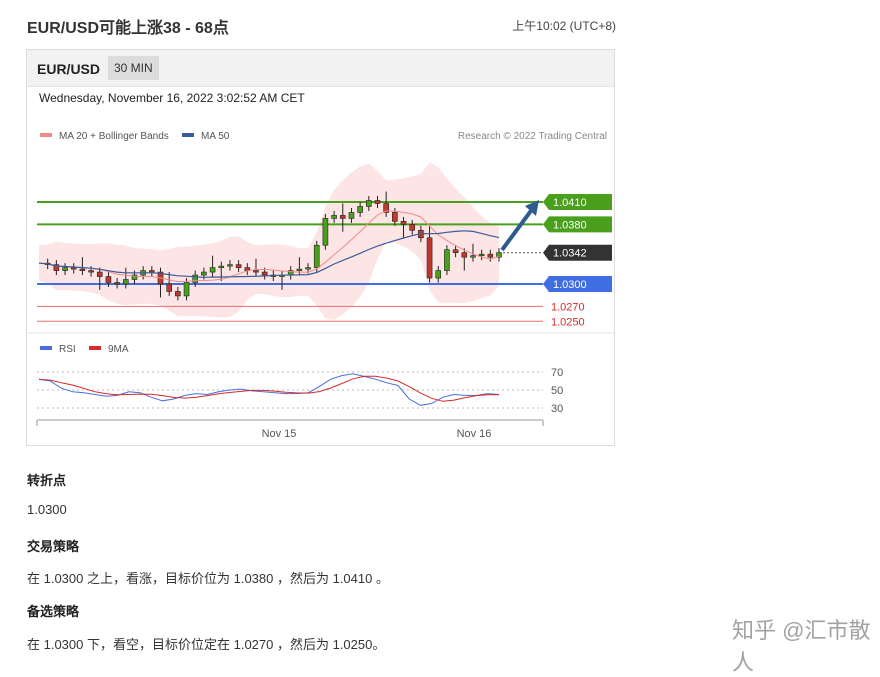 This screenshot has height=677, width=880. I want to click on rsi-pane: 70 50 30, so click(300, 391).